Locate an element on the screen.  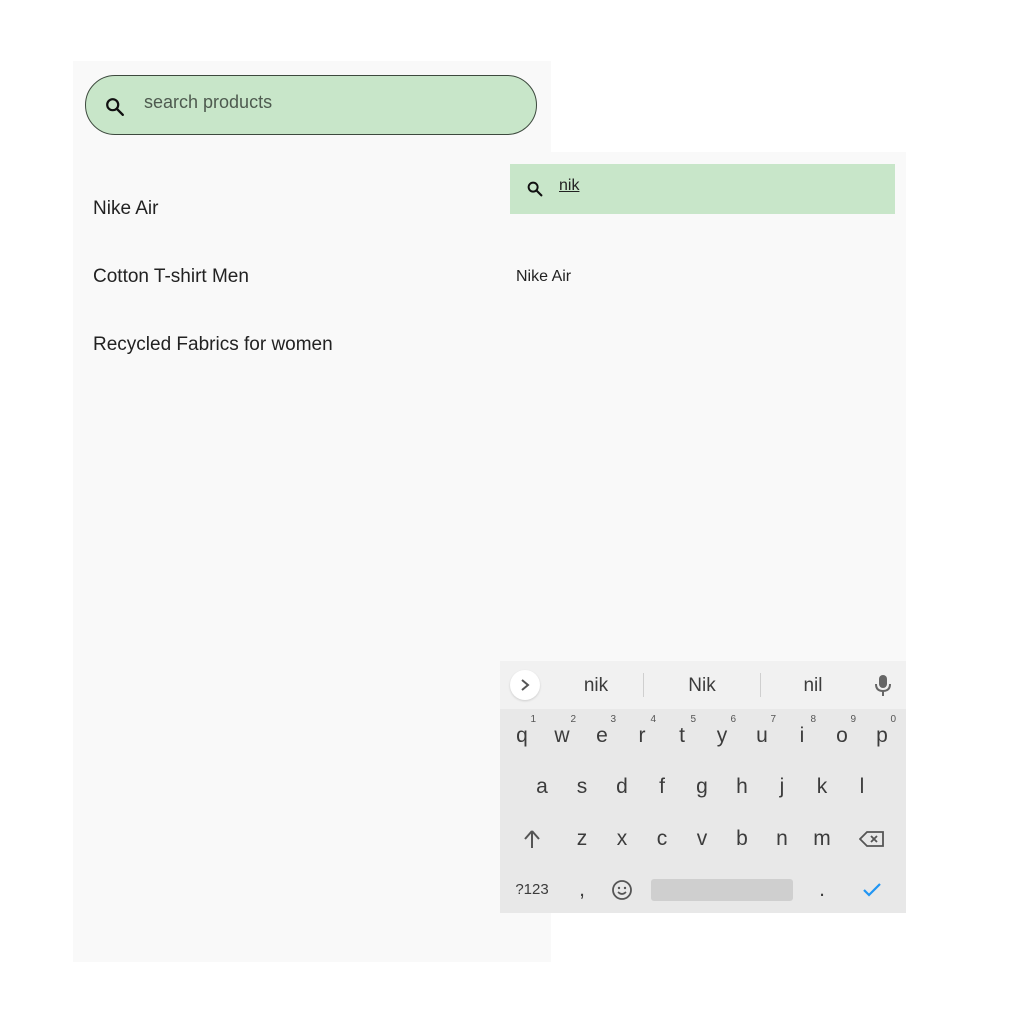
suggestion-strip: nik Nik nil is located at coordinates (703, 685).